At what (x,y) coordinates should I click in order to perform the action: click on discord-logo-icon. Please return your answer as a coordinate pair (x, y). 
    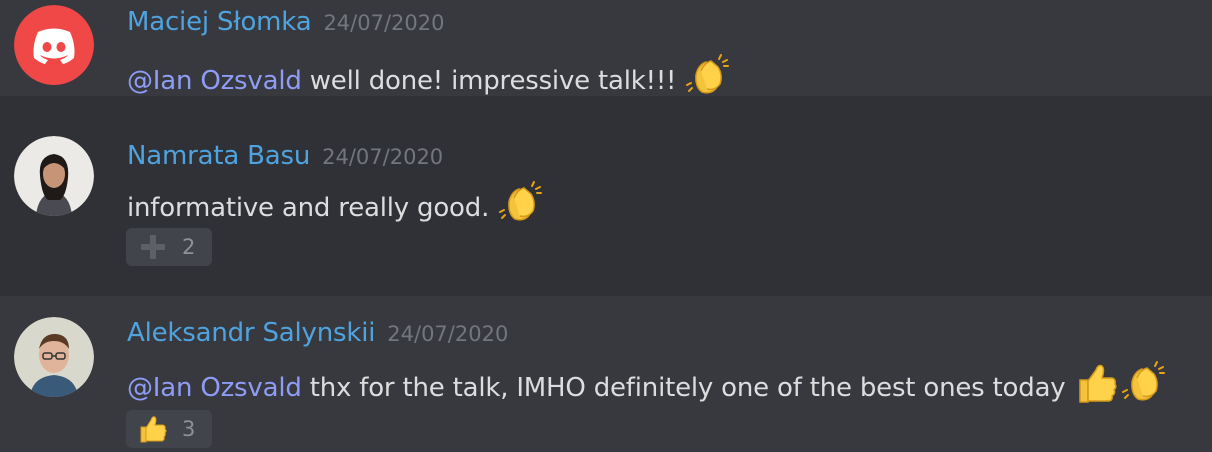
    Looking at the image, I should click on (54, 45).